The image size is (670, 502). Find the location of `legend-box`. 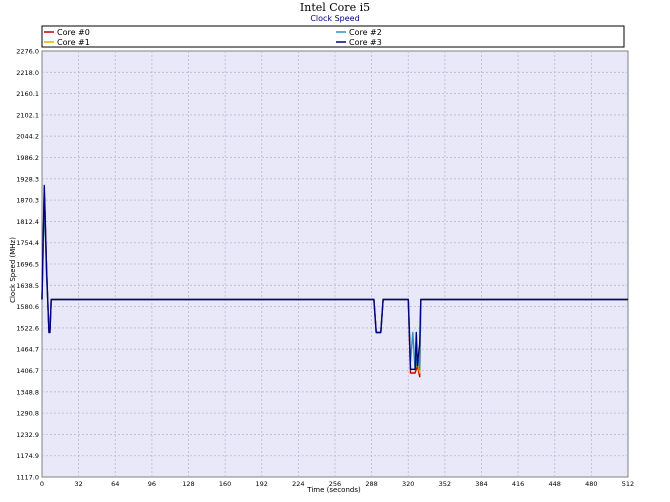

legend-box is located at coordinates (333, 36).